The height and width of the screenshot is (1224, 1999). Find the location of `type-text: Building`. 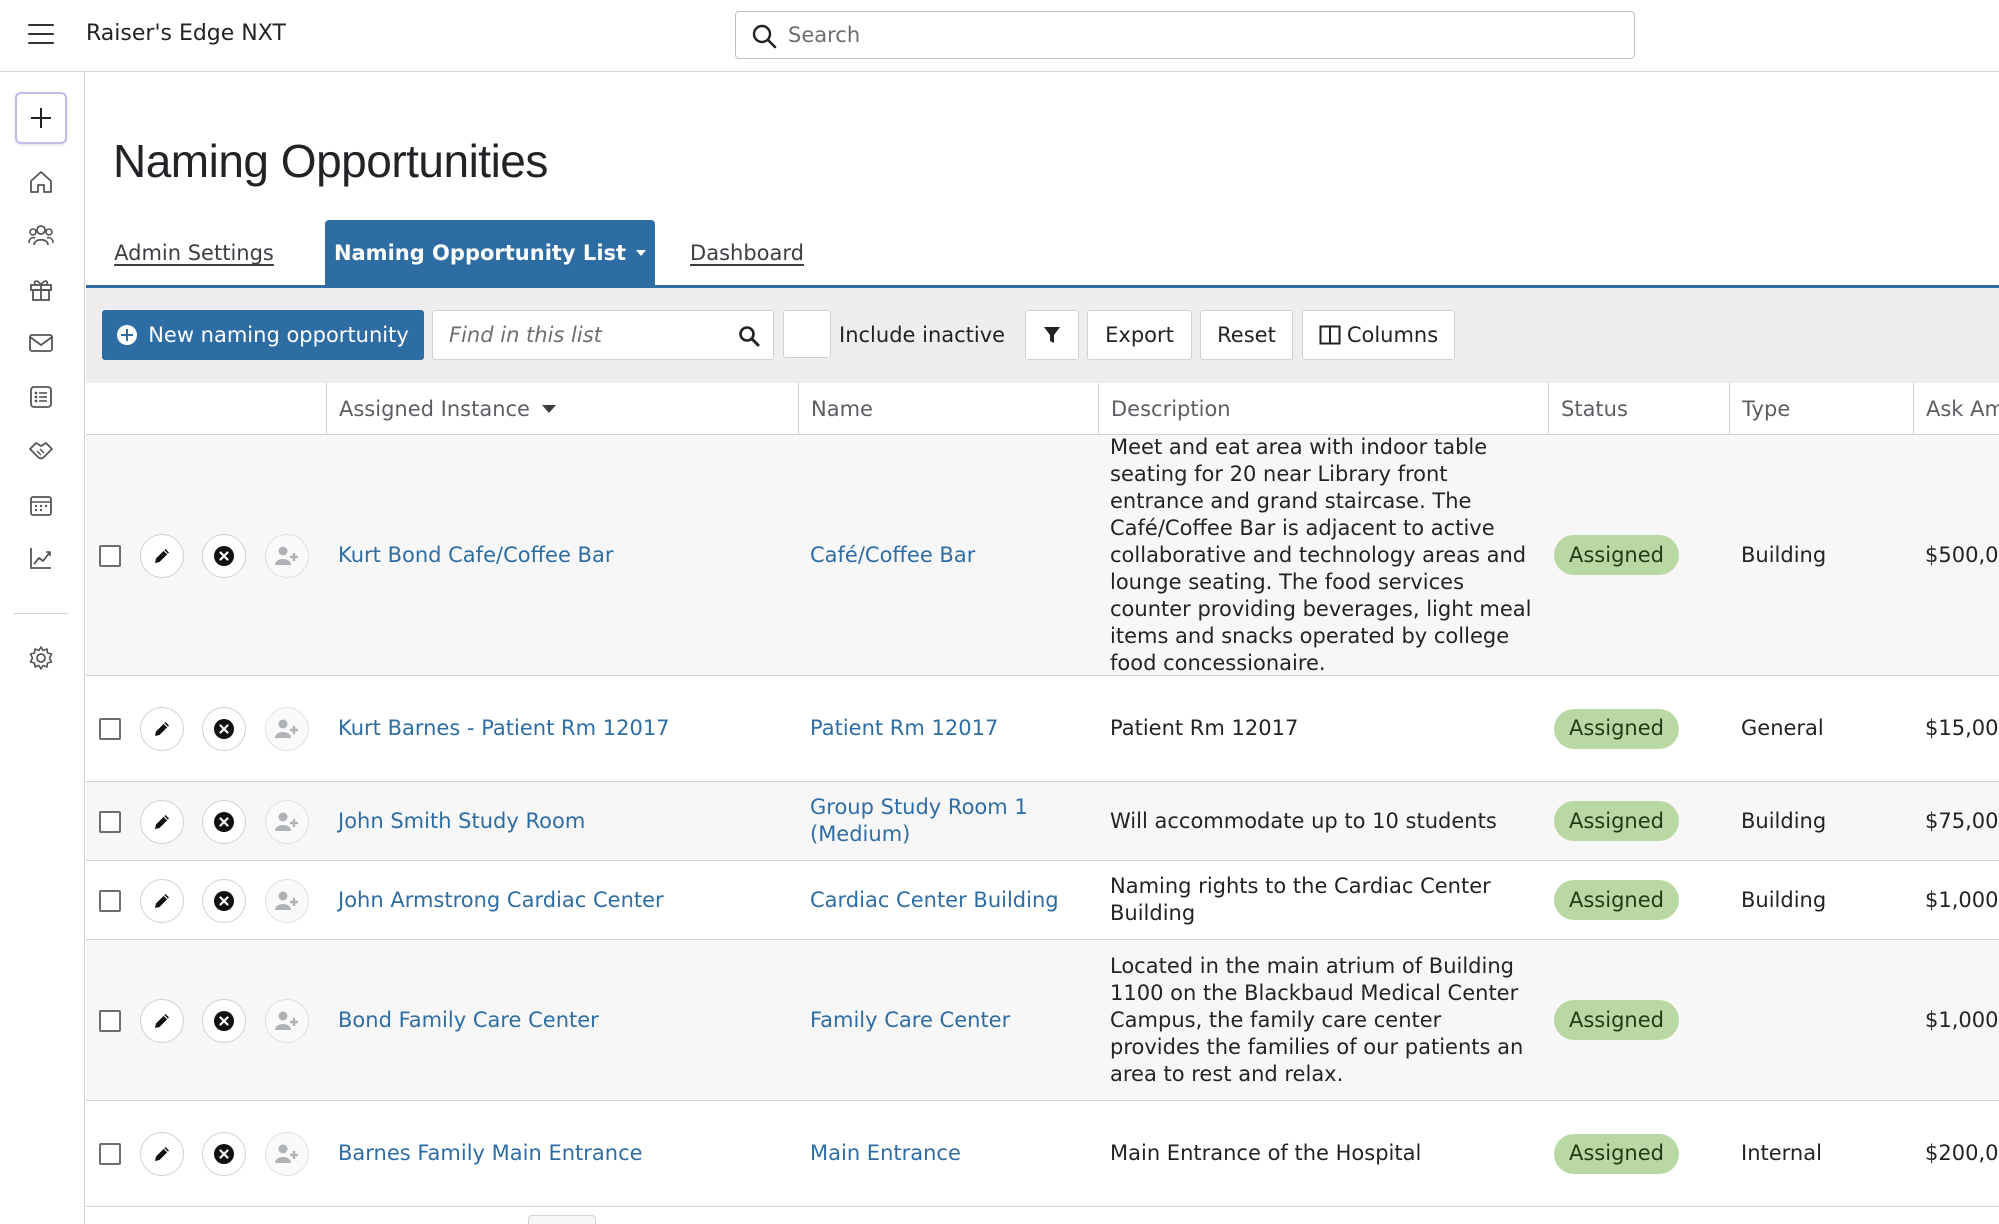

type-text: Building is located at coordinates (1784, 820).